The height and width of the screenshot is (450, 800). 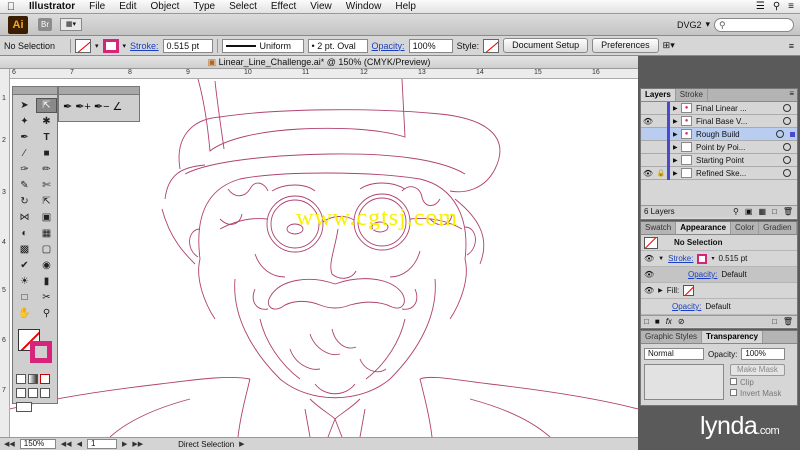 What do you see at coordinates (762, 211) in the screenshot?
I see `new-sublayer-icon: ▦` at bounding box center [762, 211].